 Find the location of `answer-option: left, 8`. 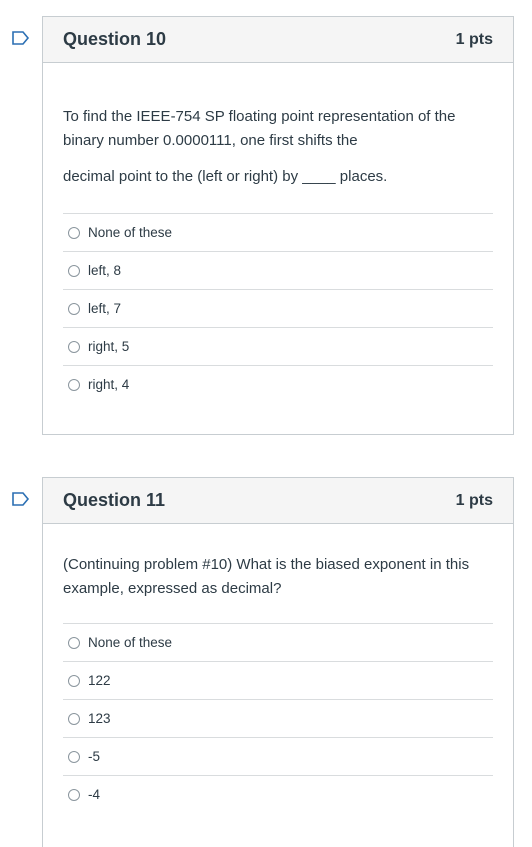

answer-option: left, 8 is located at coordinates (278, 270).